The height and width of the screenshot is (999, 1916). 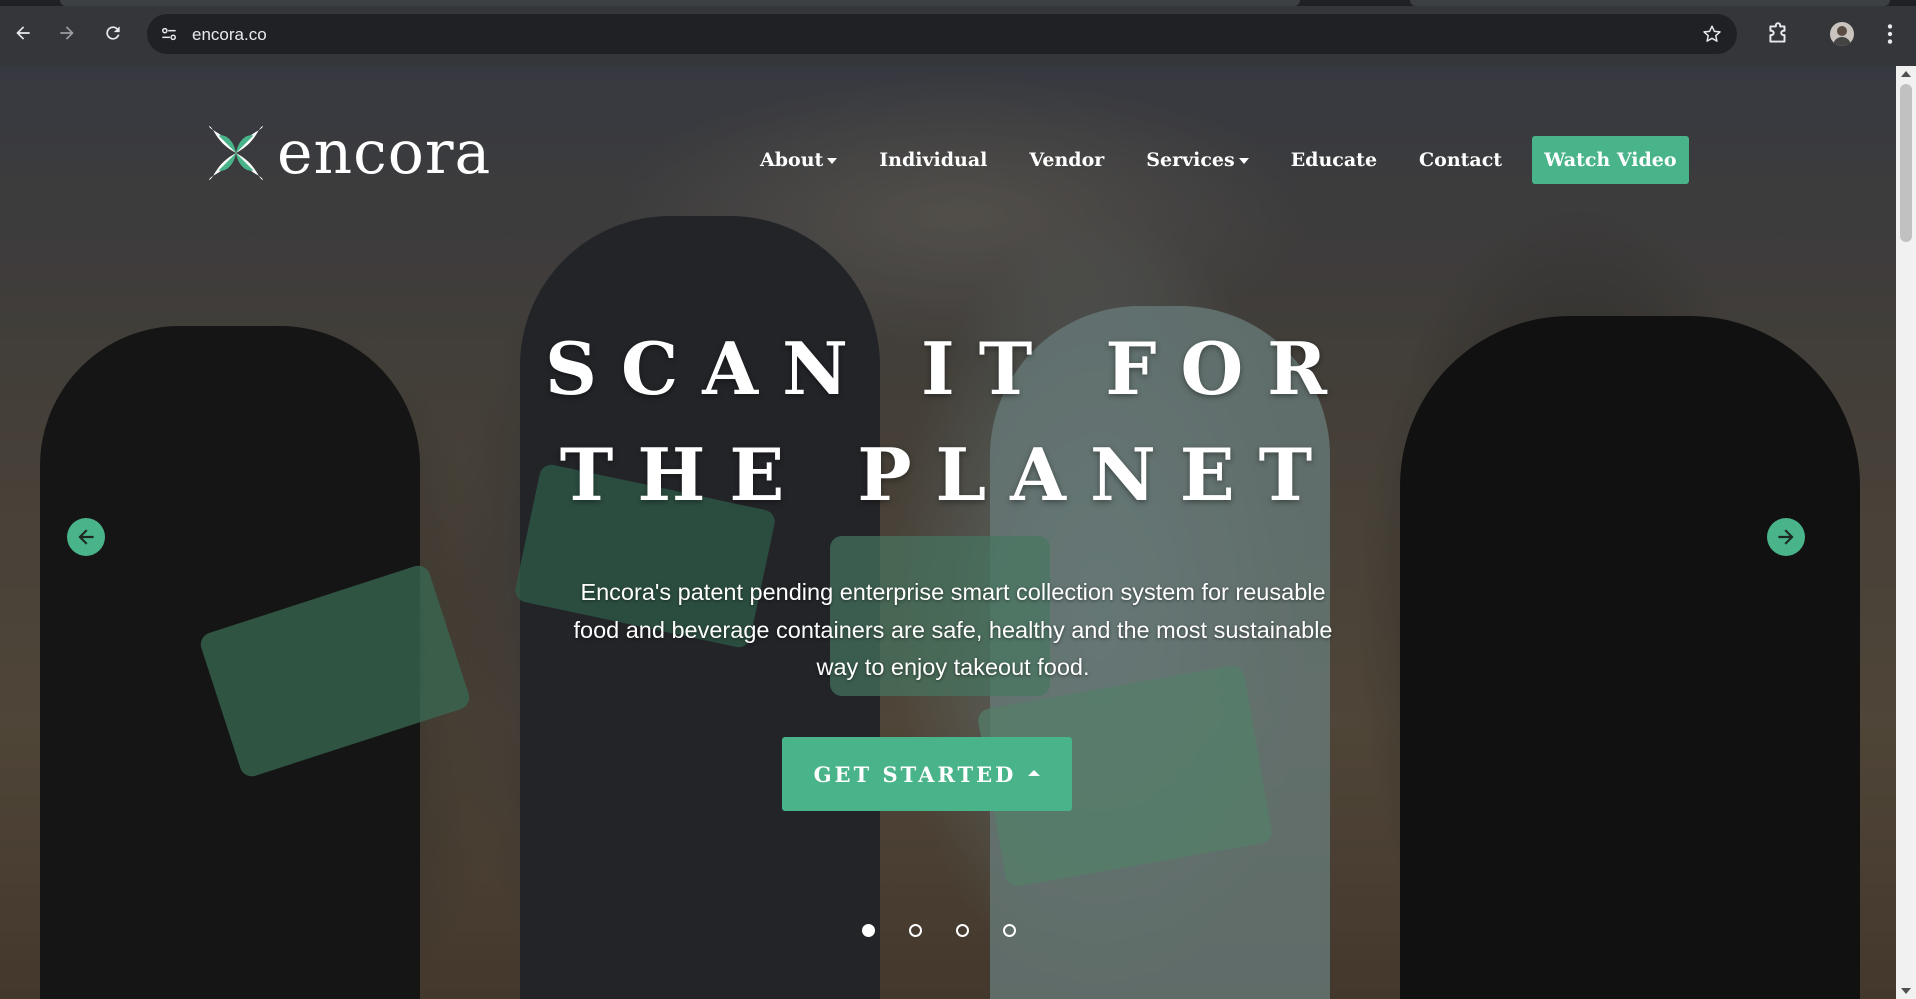 I want to click on hero-headline-line-1: SCAN IT FOR, so click(x=948, y=368).